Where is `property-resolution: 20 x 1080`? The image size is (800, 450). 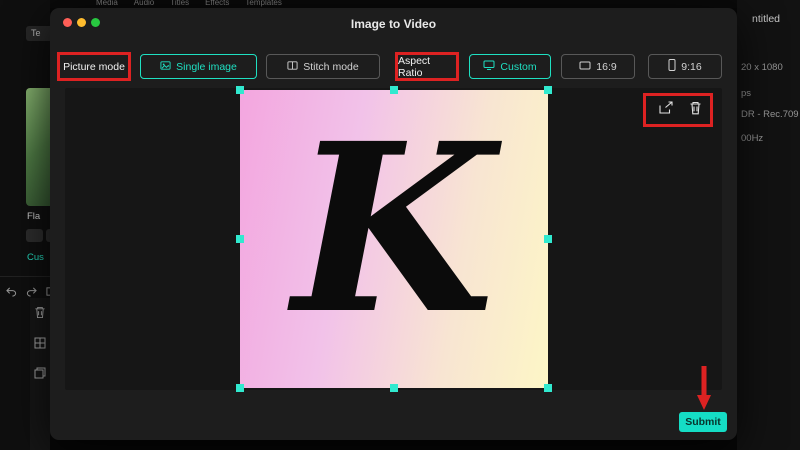 property-resolution: 20 x 1080 is located at coordinates (762, 67).